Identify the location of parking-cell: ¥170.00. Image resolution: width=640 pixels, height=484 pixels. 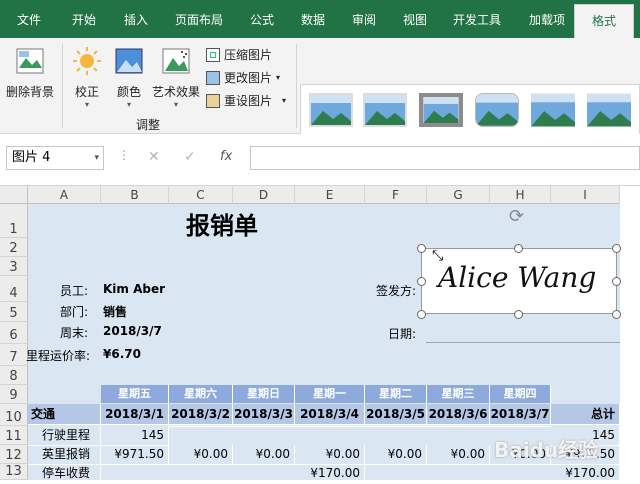
(330, 474).